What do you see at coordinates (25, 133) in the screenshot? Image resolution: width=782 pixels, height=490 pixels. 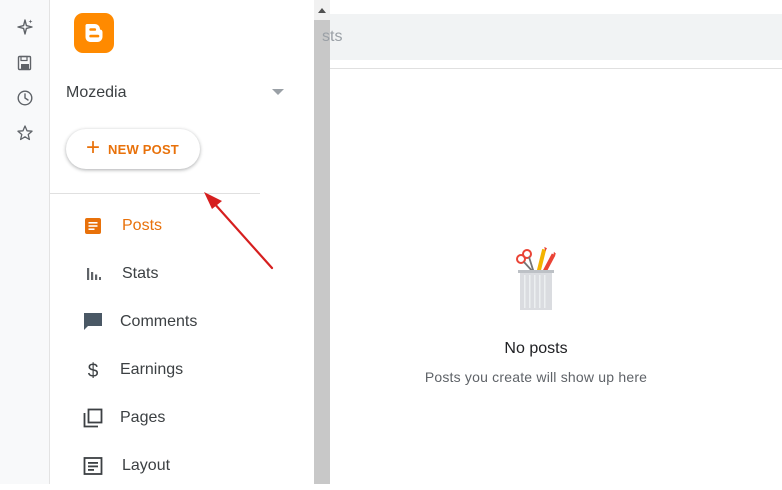 I see `star-icon` at bounding box center [25, 133].